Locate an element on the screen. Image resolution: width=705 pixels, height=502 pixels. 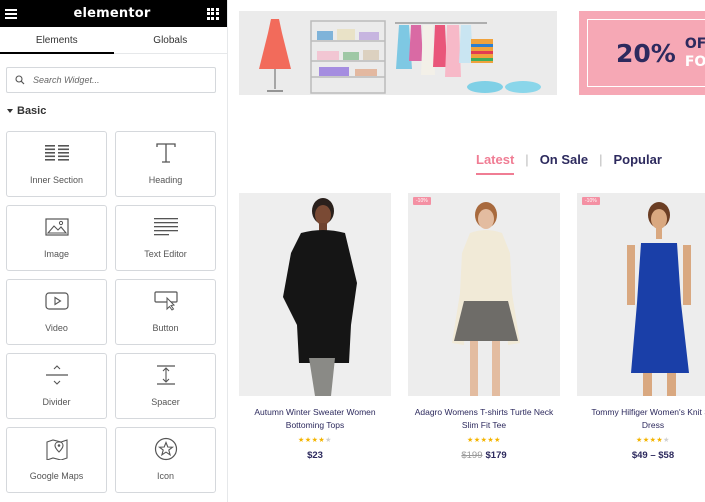
tab-elements: Elements is located at coordinates (57, 40).